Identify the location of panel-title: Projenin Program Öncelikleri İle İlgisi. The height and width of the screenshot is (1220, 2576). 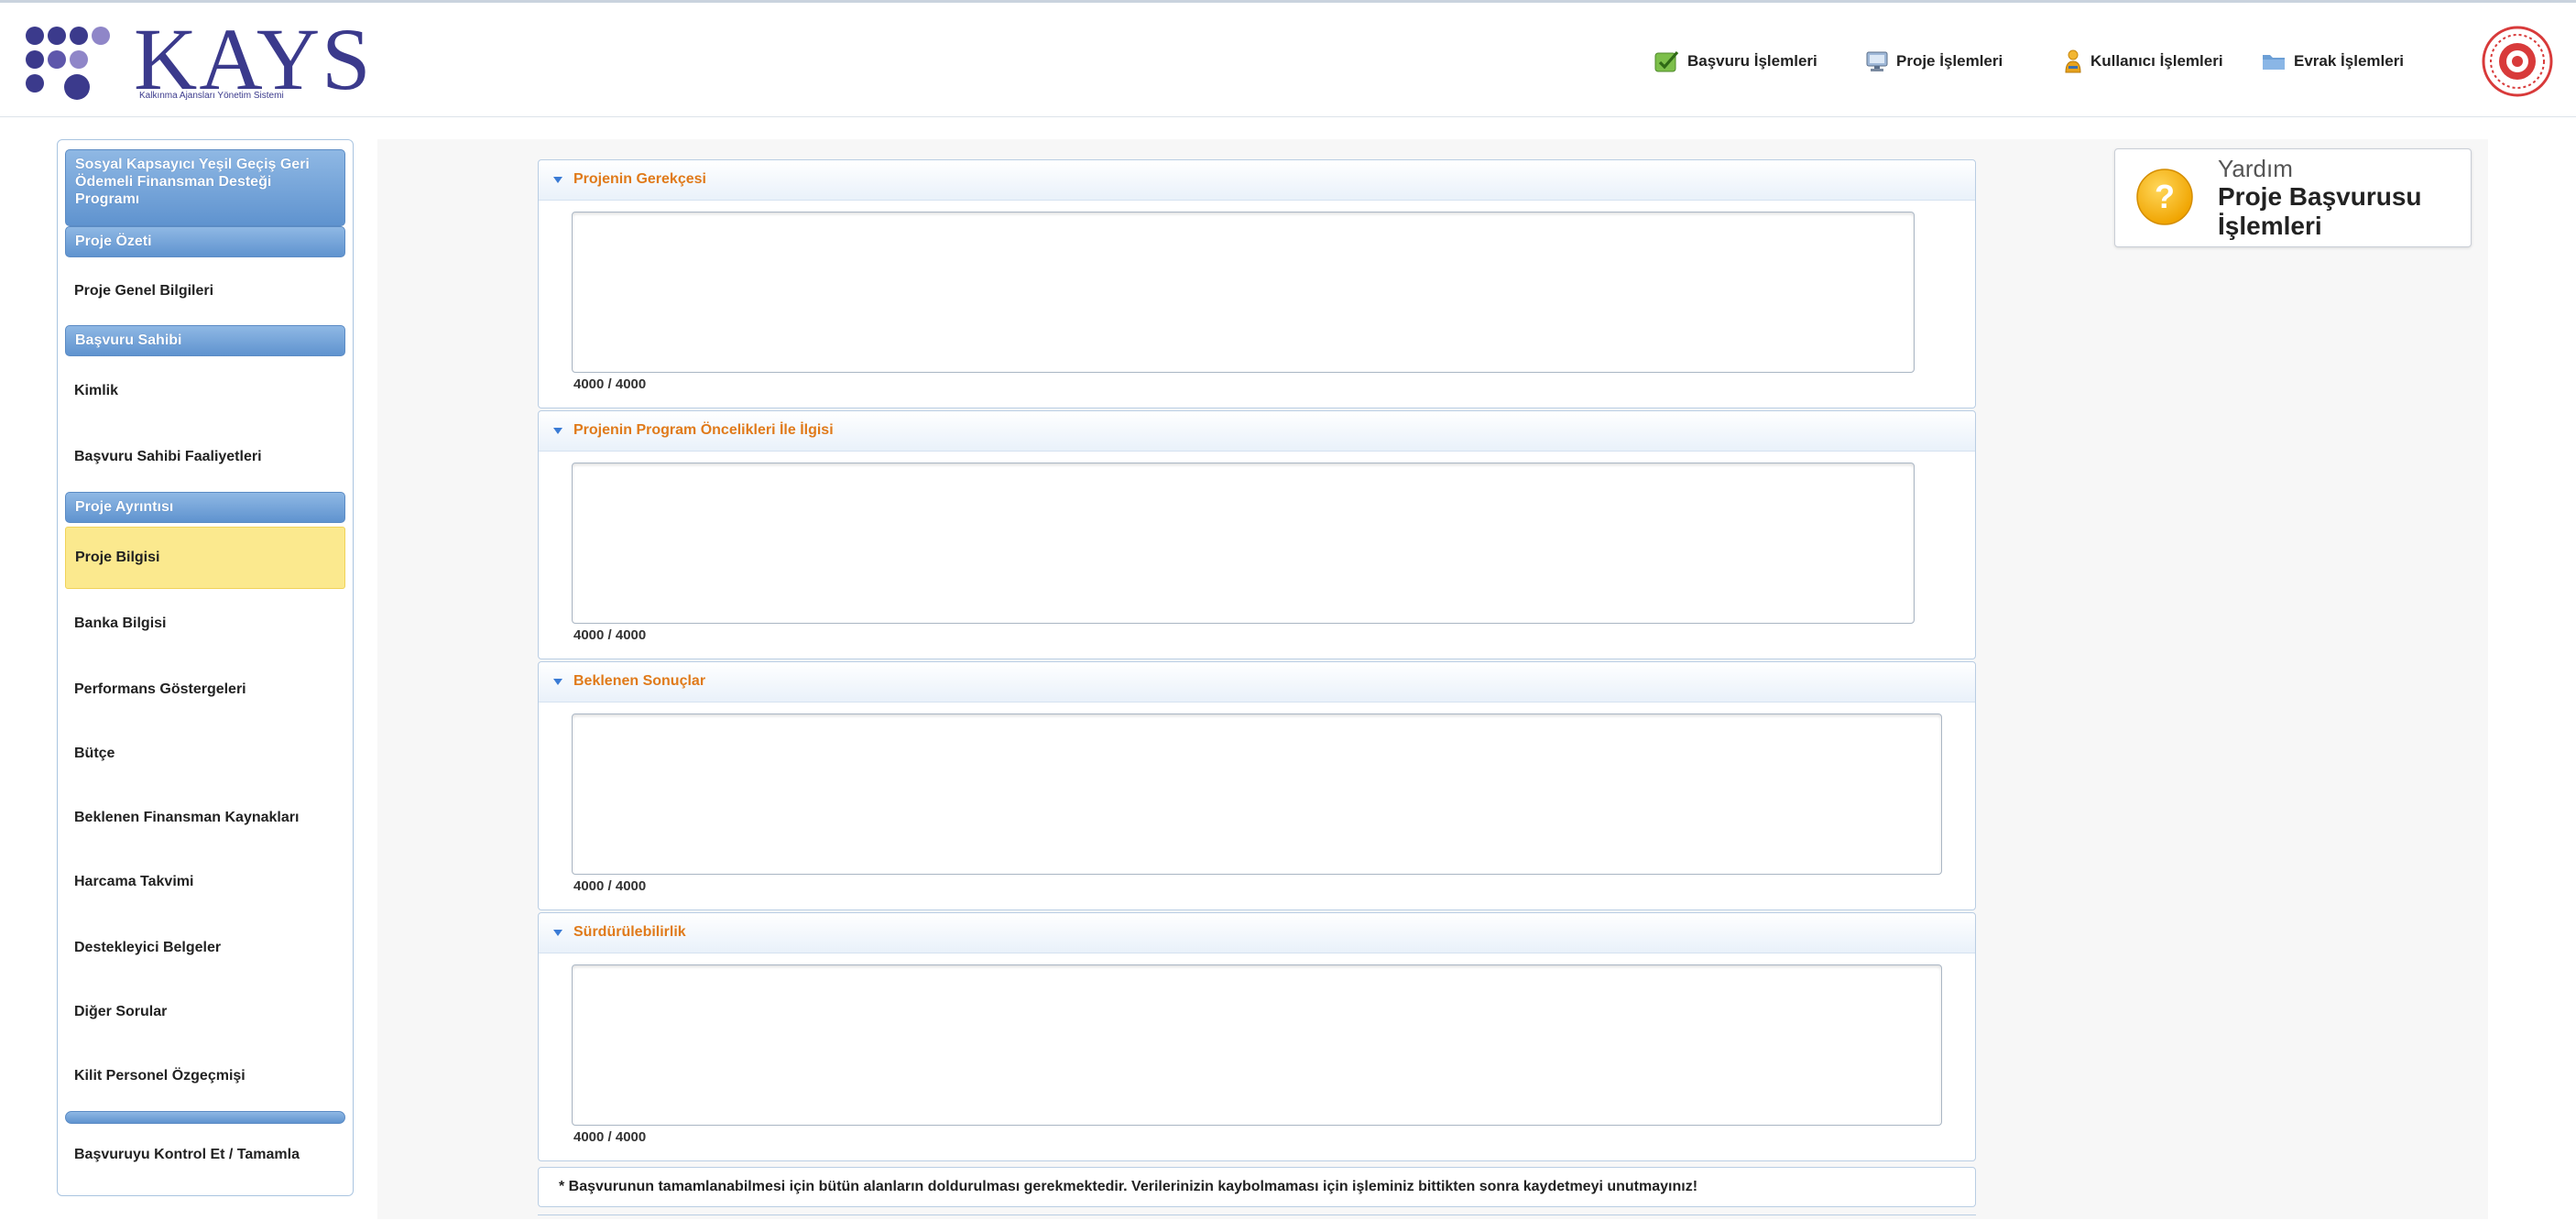
(703, 430).